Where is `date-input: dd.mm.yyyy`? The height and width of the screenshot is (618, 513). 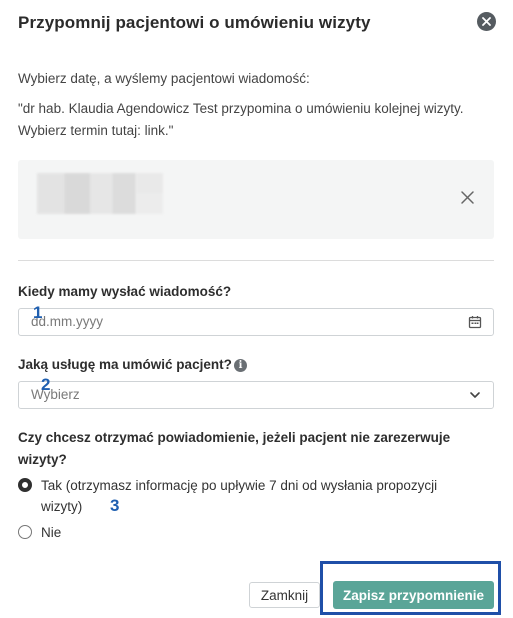 date-input: dd.mm.yyyy is located at coordinates (256, 322).